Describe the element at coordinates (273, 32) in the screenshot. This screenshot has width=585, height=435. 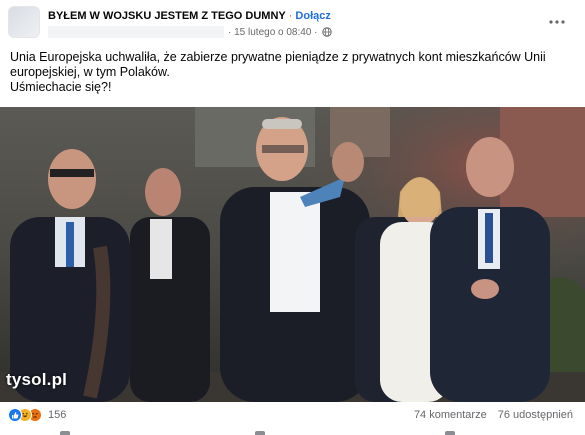
I see `post-date: · 15 lutego o 08:40 ·` at that location.